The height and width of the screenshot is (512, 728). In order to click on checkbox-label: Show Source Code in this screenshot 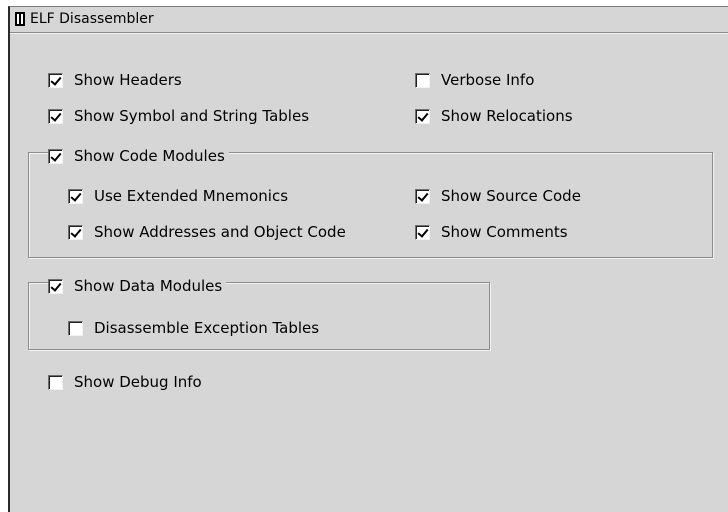, I will do `click(511, 196)`.